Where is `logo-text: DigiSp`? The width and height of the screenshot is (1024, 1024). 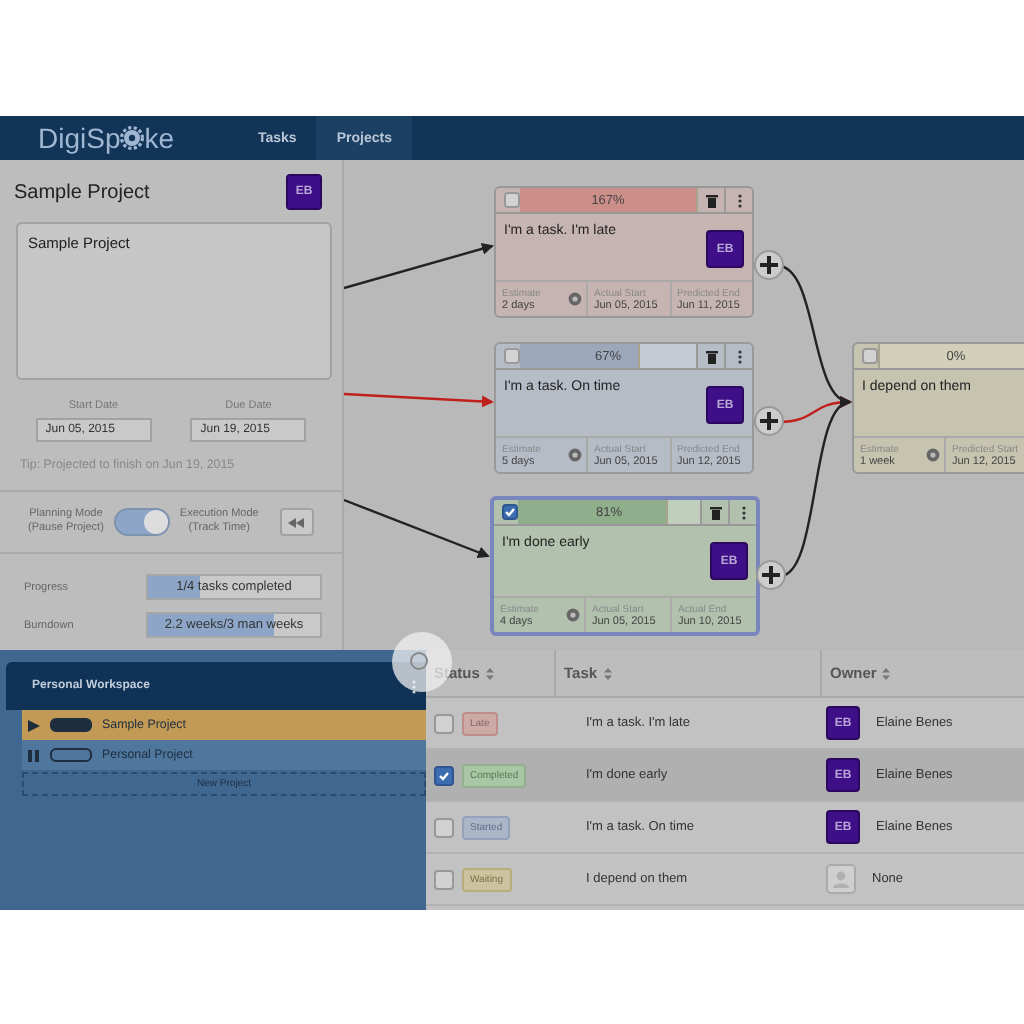 logo-text: DigiSp is located at coordinates (79, 138).